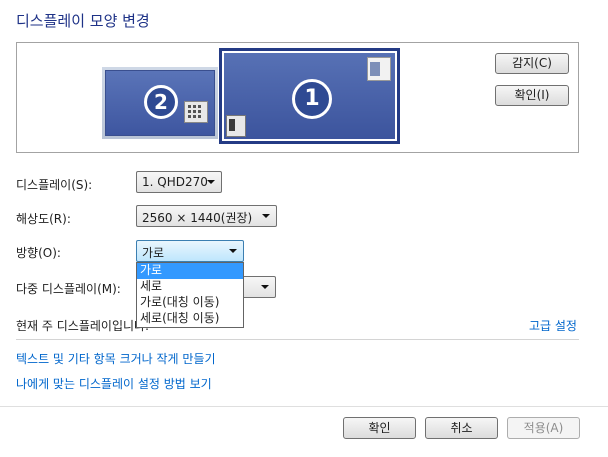 The image size is (608, 457). Describe the element at coordinates (190, 319) in the screenshot. I see `orientation-option-portrait-flipped: 세로(대칭 이동)` at that location.